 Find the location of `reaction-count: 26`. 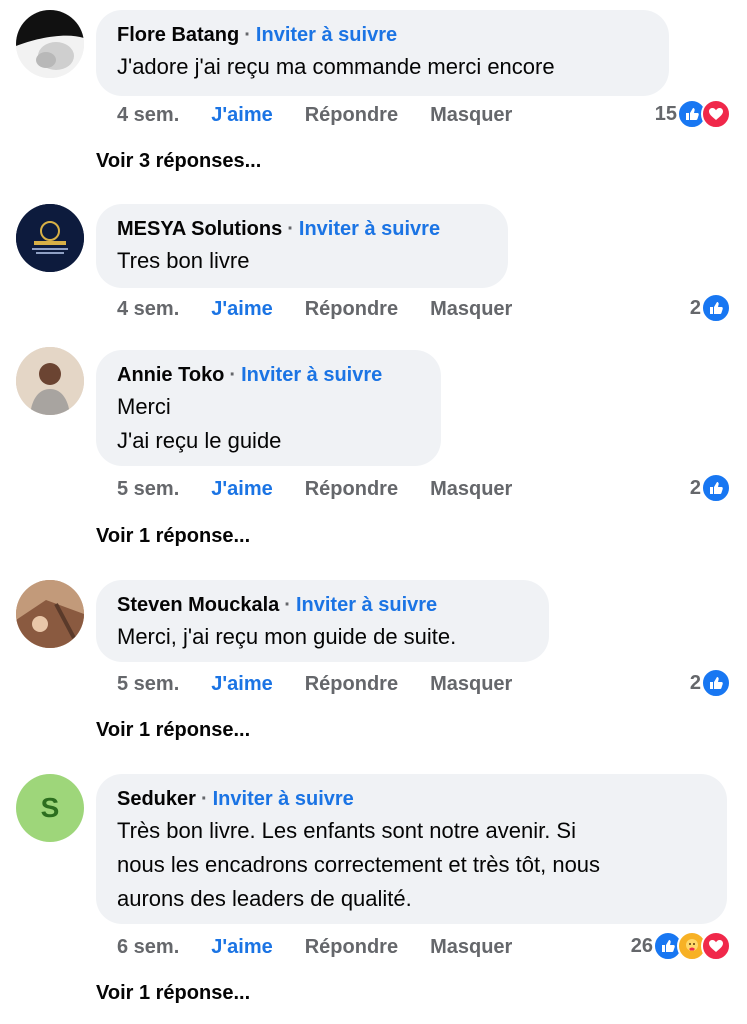

reaction-count: 26 is located at coordinates (641, 945).